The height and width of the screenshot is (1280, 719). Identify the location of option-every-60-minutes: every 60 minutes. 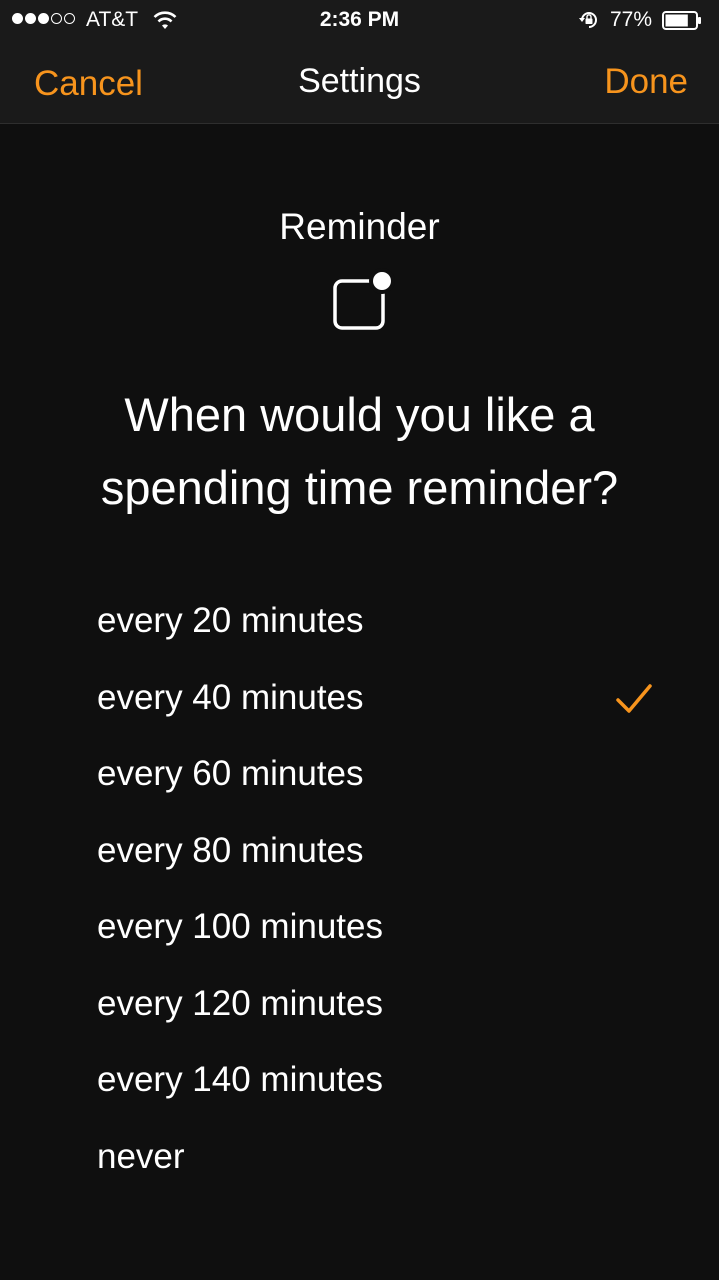
(359, 776).